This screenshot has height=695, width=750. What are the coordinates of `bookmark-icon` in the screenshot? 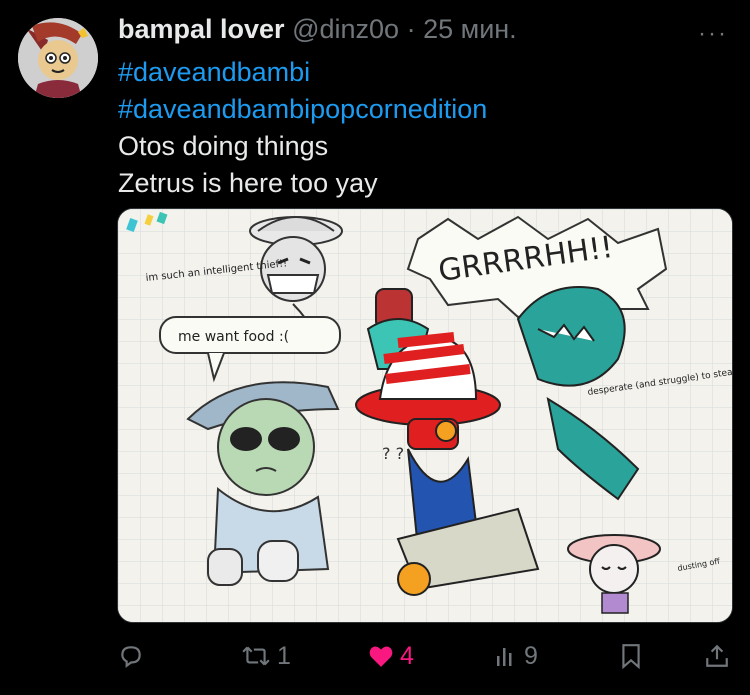 It's located at (631, 656).